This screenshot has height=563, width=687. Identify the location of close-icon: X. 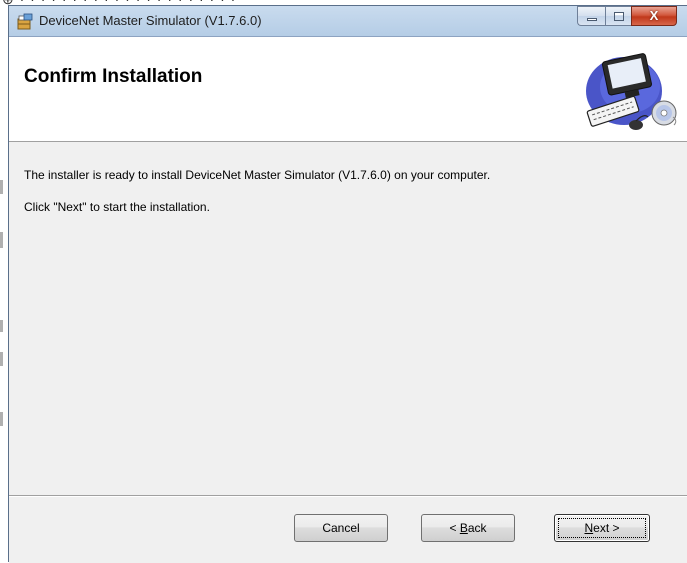
(654, 15).